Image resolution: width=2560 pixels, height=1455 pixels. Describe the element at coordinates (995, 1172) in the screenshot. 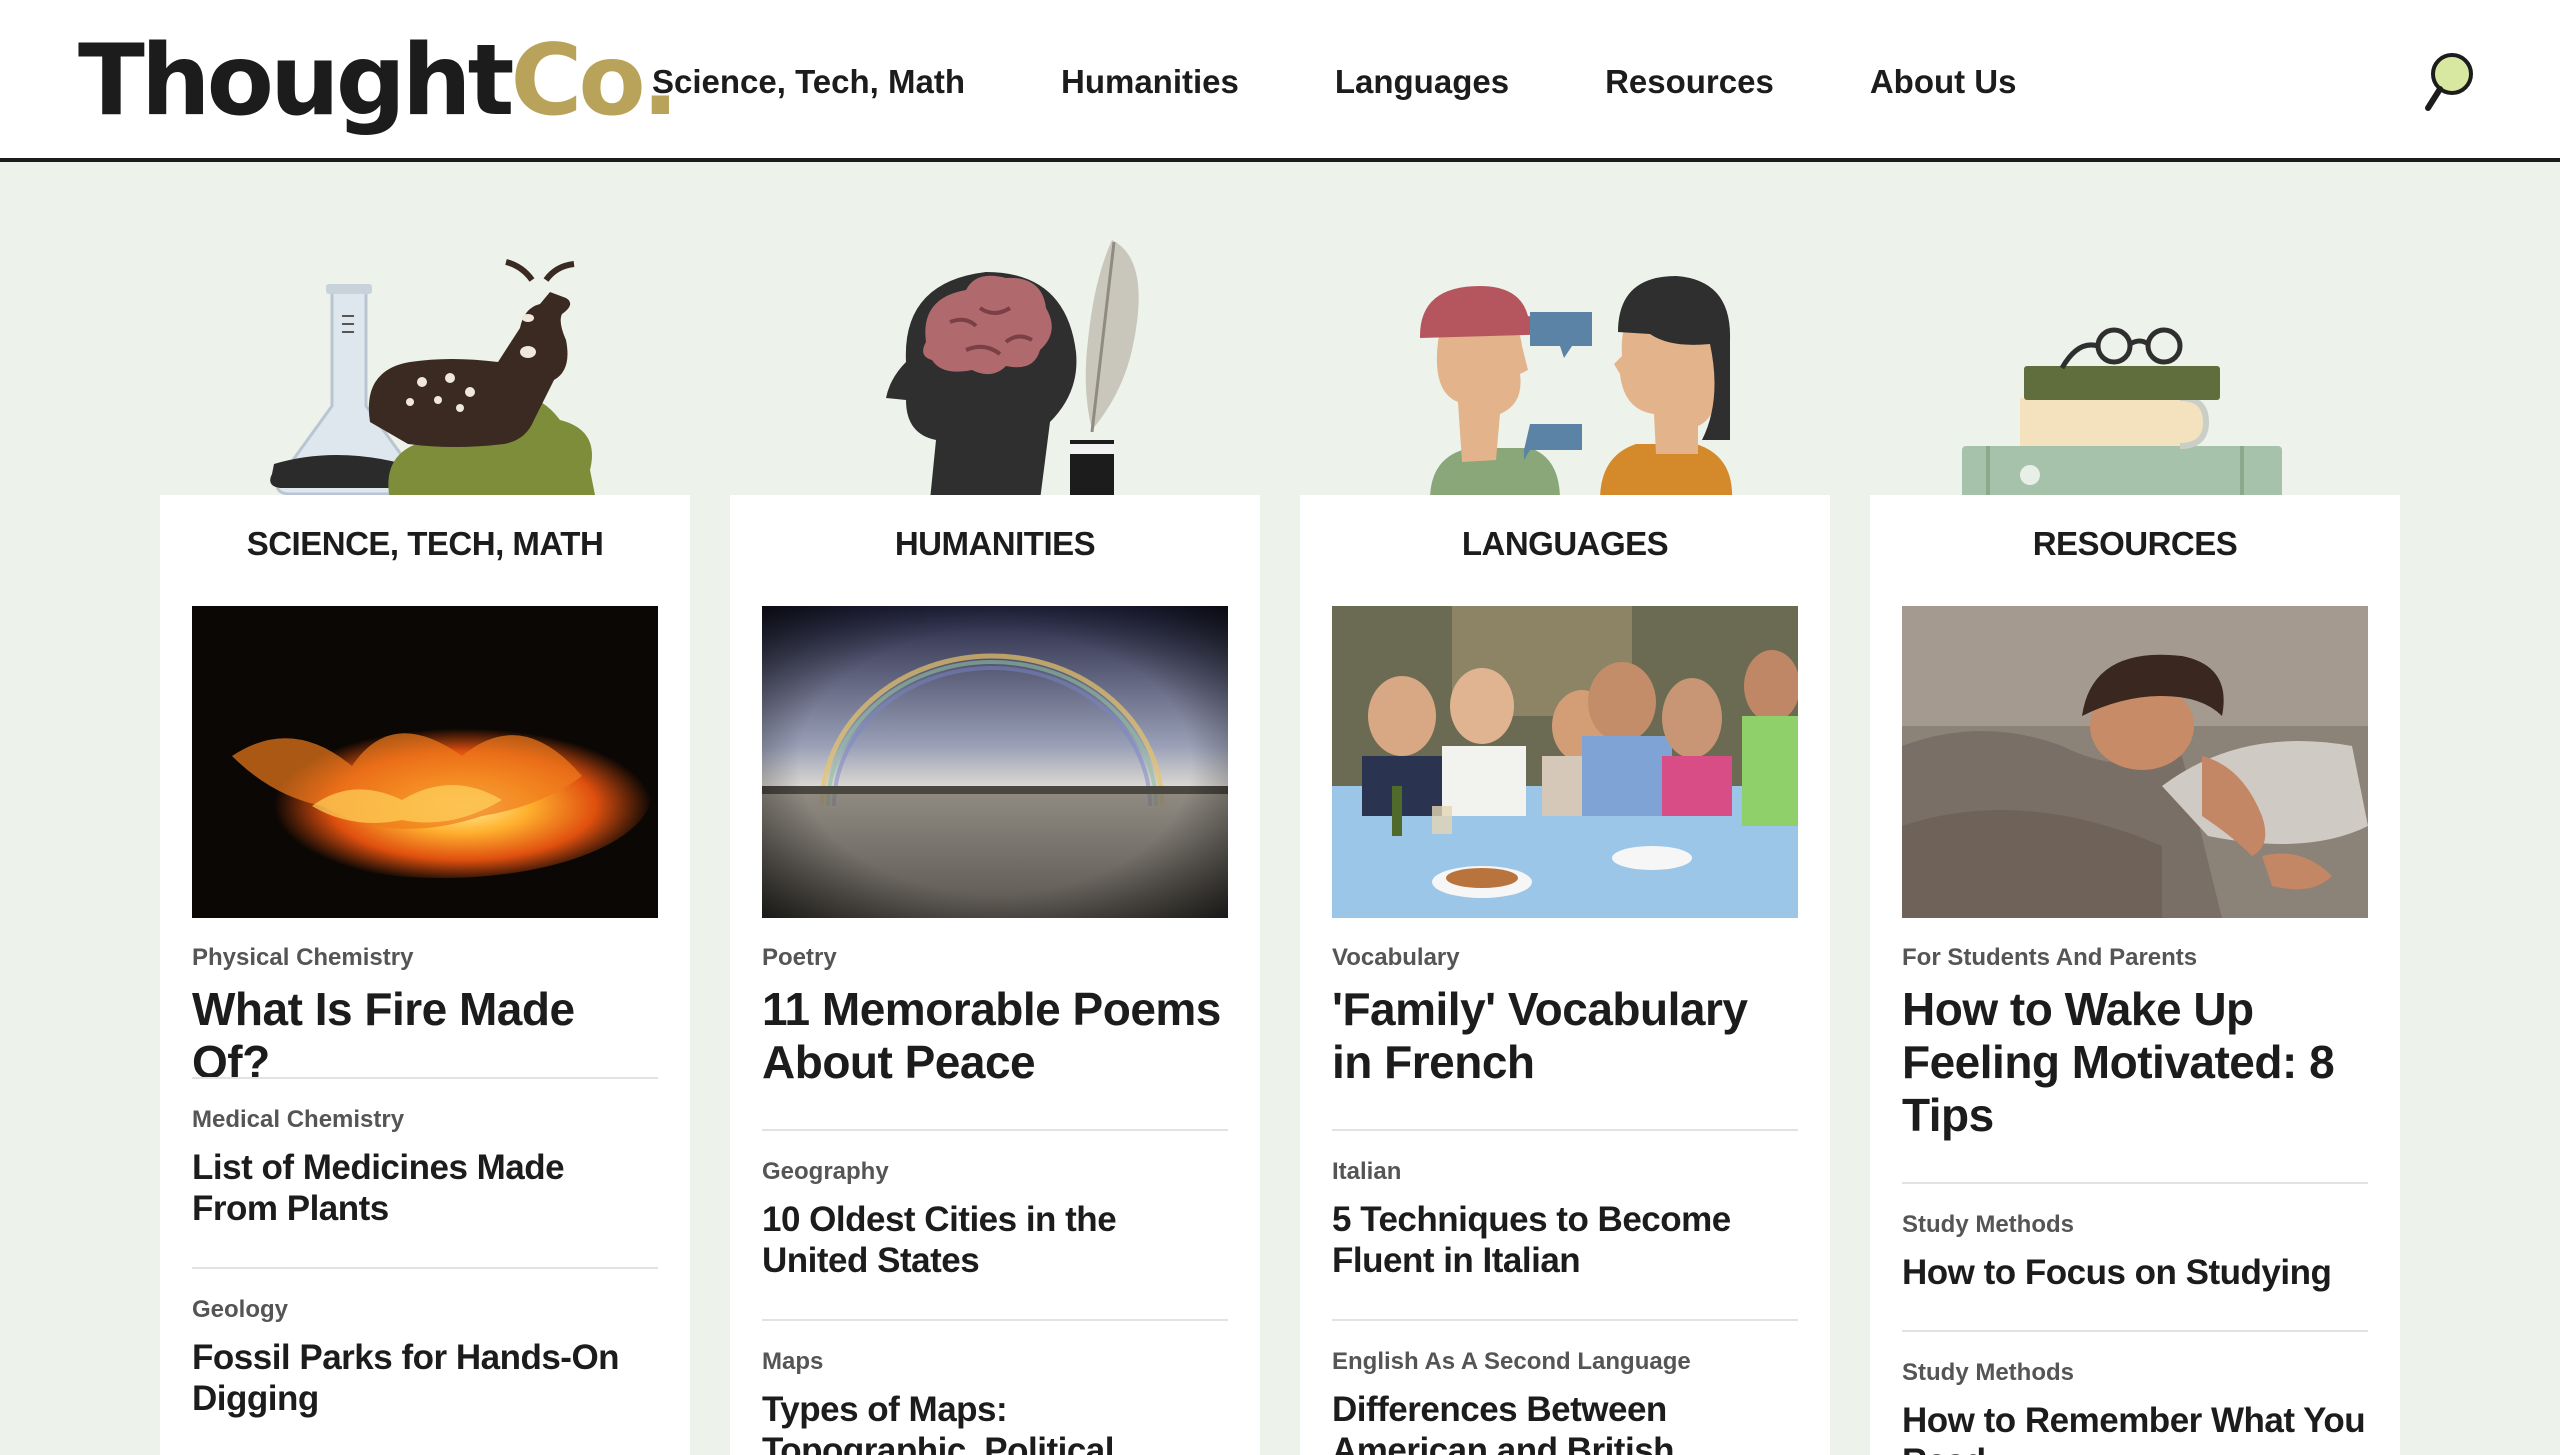

I see `article-tag: Geography` at that location.